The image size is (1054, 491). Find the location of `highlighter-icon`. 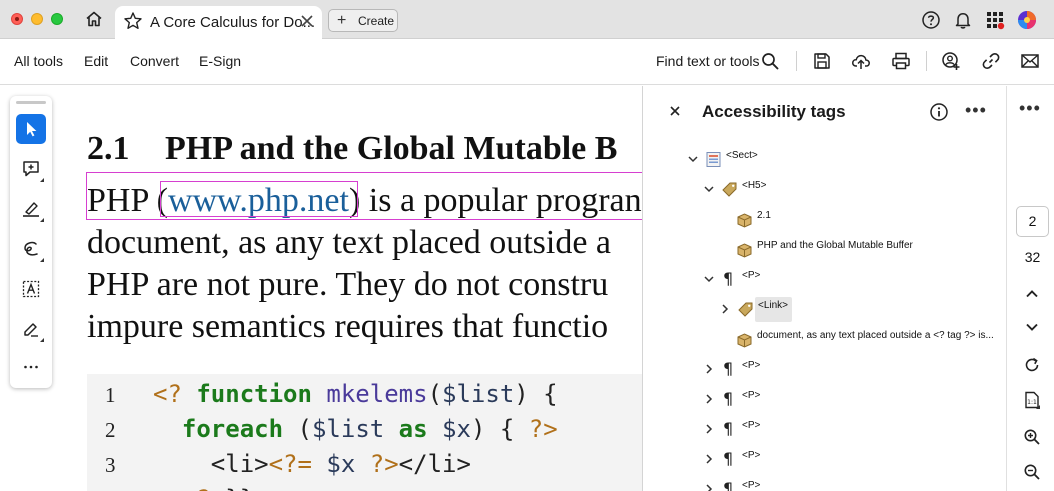

highlighter-icon is located at coordinates (31, 209).